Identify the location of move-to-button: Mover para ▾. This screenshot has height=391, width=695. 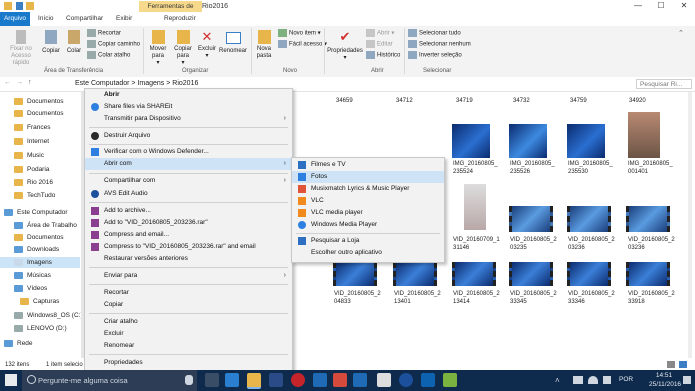
(158, 48).